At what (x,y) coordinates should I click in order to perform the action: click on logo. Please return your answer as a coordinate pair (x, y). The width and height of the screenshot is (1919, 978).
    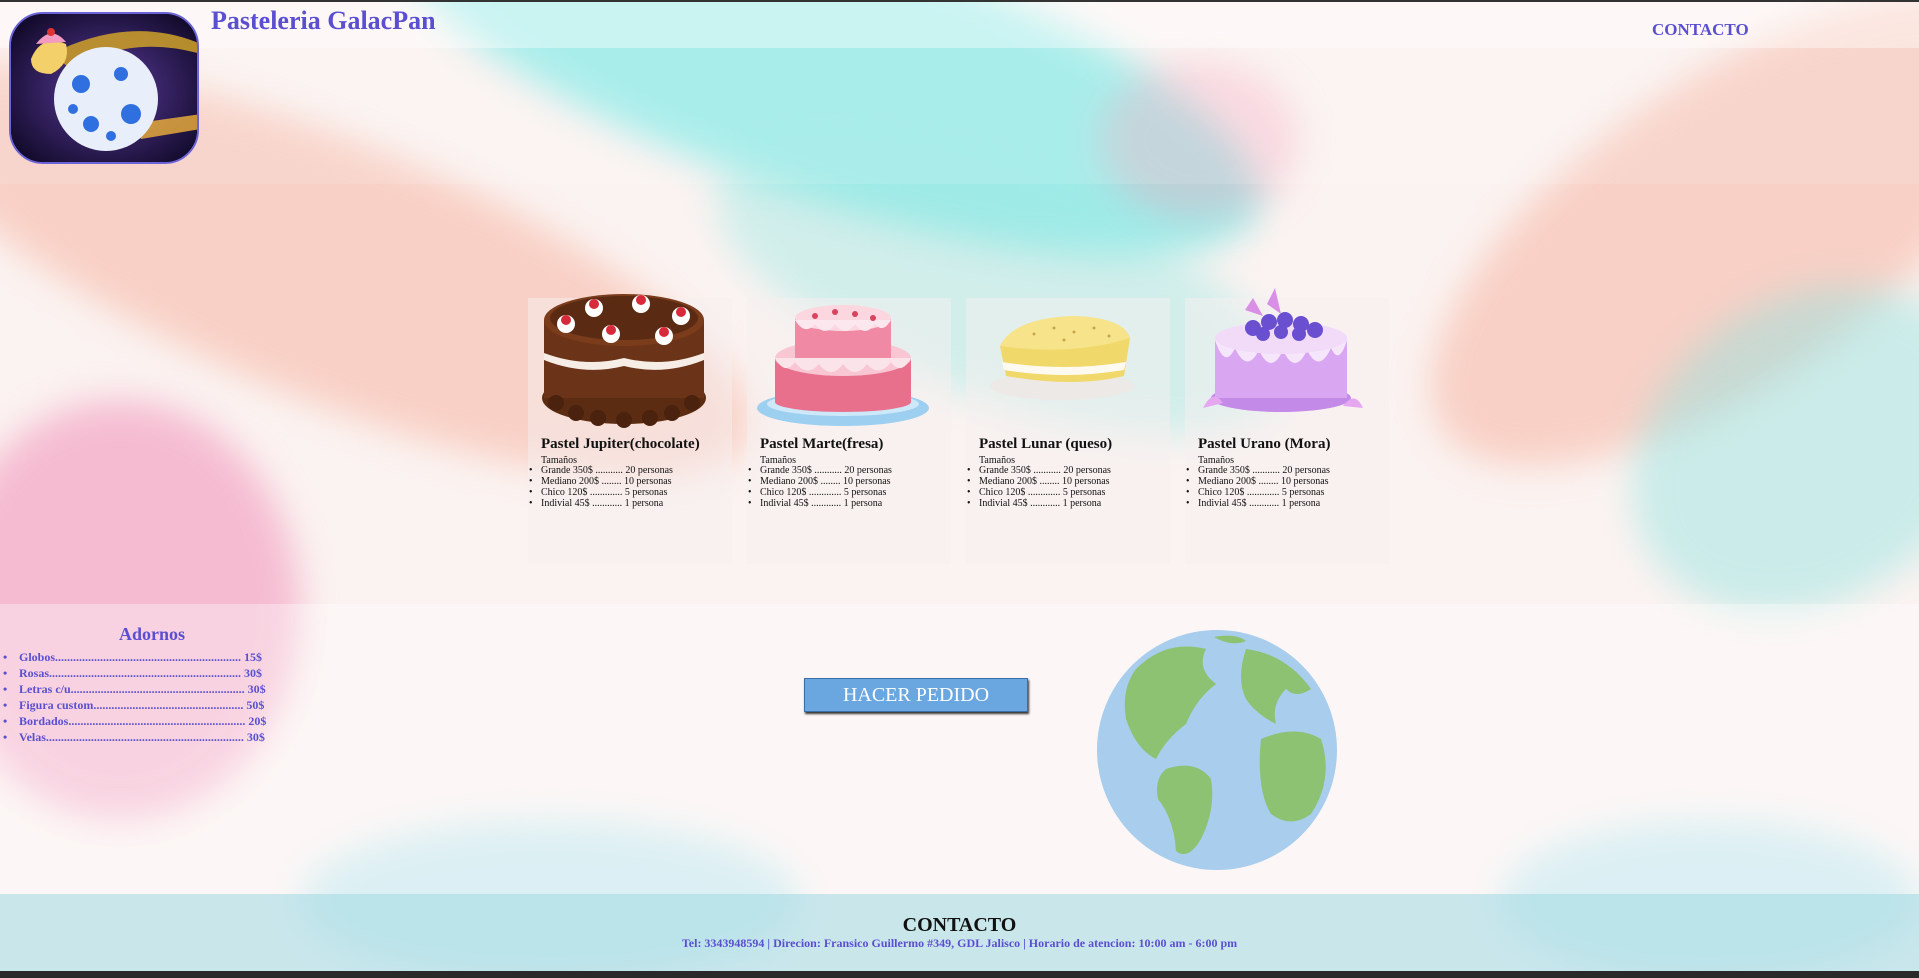
    Looking at the image, I should click on (104, 88).